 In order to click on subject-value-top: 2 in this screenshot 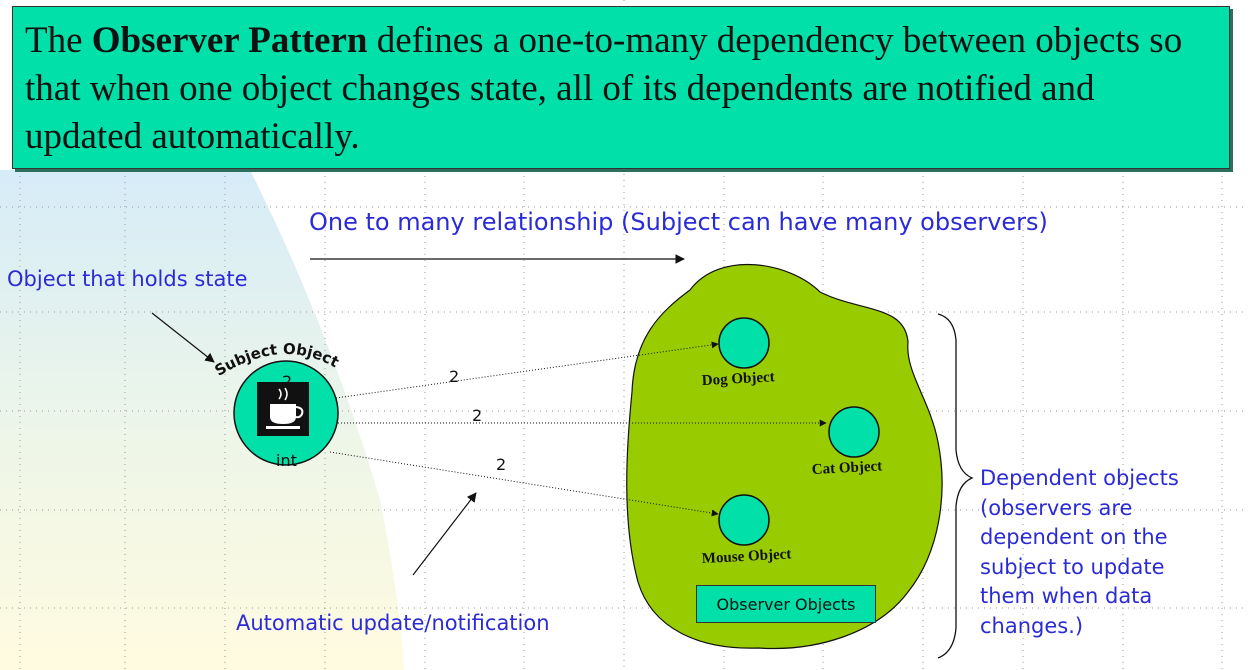, I will do `click(287, 381)`.